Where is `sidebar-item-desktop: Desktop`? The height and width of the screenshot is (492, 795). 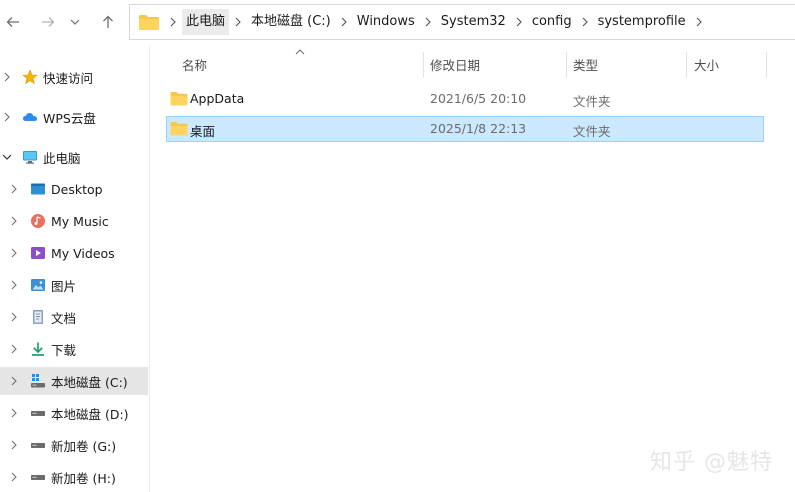
sidebar-item-desktop: Desktop is located at coordinates (74, 189).